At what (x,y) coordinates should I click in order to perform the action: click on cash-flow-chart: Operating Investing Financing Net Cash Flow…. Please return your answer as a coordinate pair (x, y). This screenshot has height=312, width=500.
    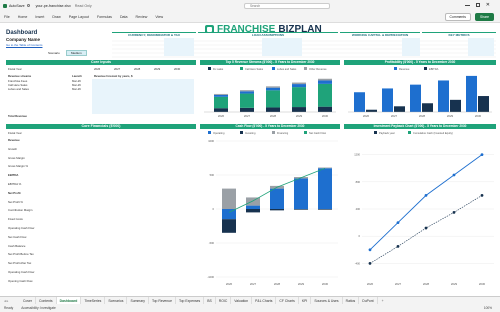
    Looking at the image, I should click on (272, 208).